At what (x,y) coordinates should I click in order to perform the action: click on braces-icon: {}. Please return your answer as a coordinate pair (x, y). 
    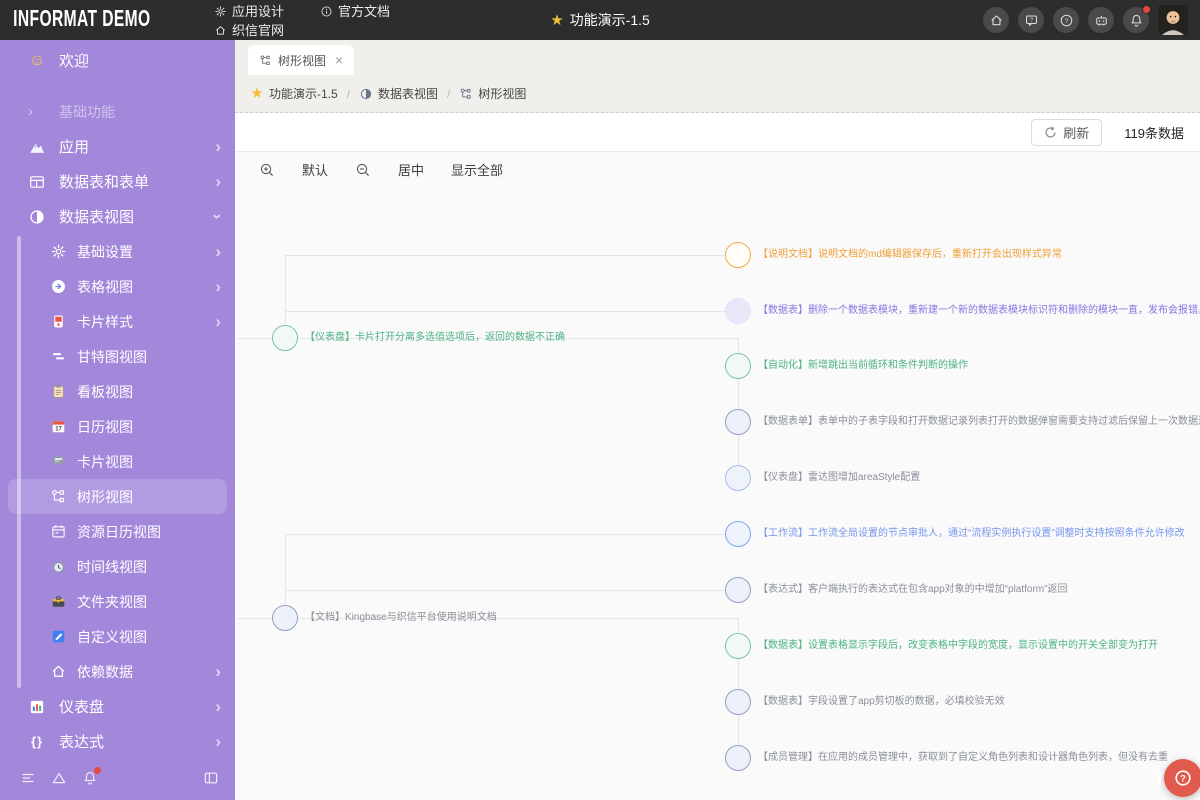
    Looking at the image, I should click on (37, 741).